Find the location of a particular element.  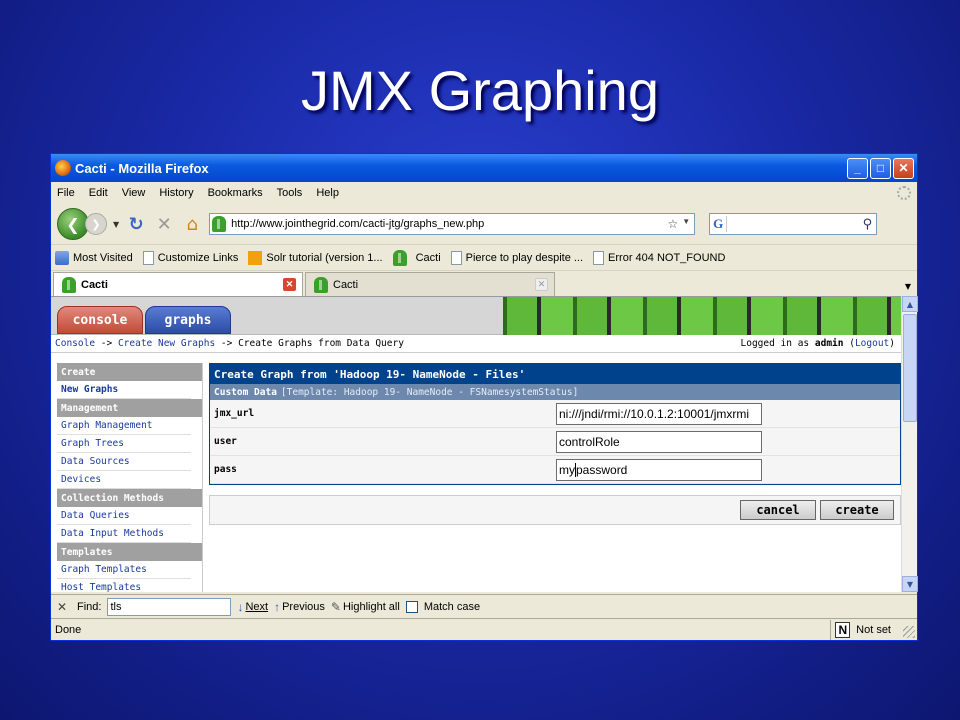

window-titlebar: Cacti - Mozilla Firefox _ □ ✕ is located at coordinates (484, 168).